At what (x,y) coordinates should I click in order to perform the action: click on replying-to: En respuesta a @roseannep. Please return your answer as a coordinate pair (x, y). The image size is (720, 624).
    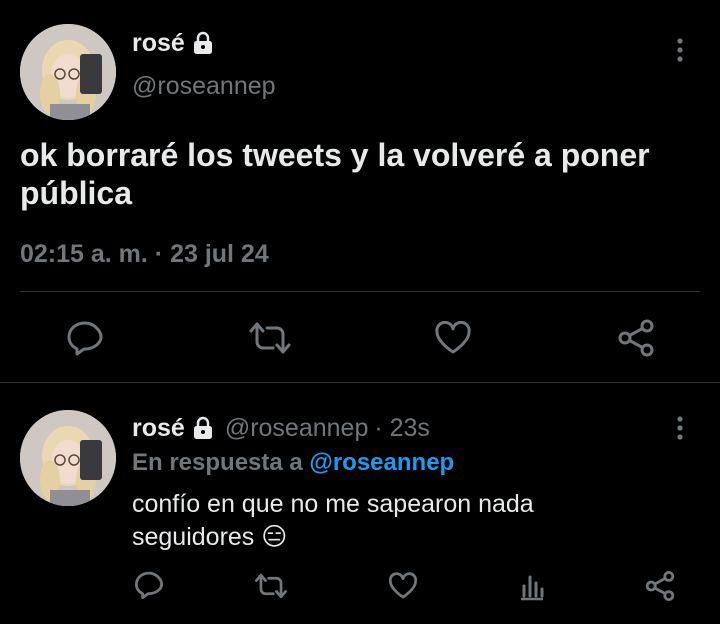
    Looking at the image, I should click on (293, 463).